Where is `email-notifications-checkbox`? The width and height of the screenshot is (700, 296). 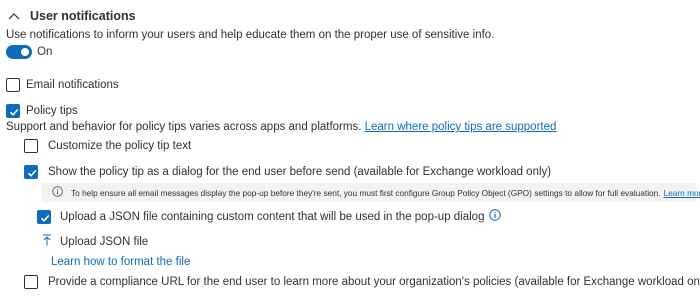 email-notifications-checkbox is located at coordinates (13, 85).